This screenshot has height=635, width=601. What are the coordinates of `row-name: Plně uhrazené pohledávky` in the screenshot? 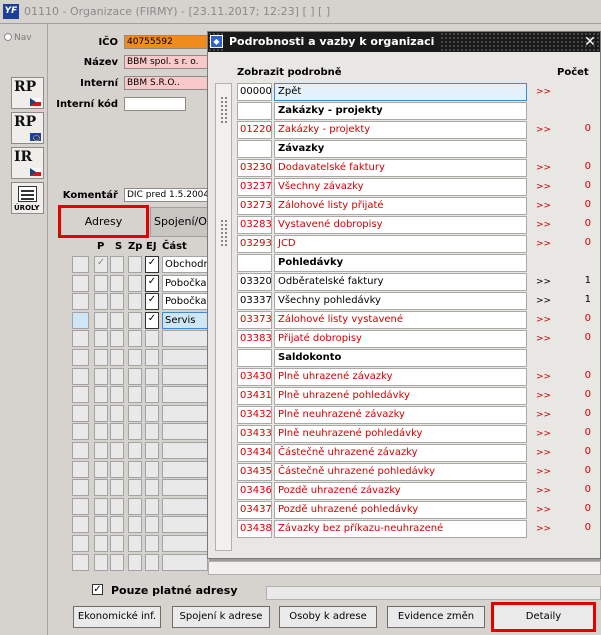 It's located at (400, 396).